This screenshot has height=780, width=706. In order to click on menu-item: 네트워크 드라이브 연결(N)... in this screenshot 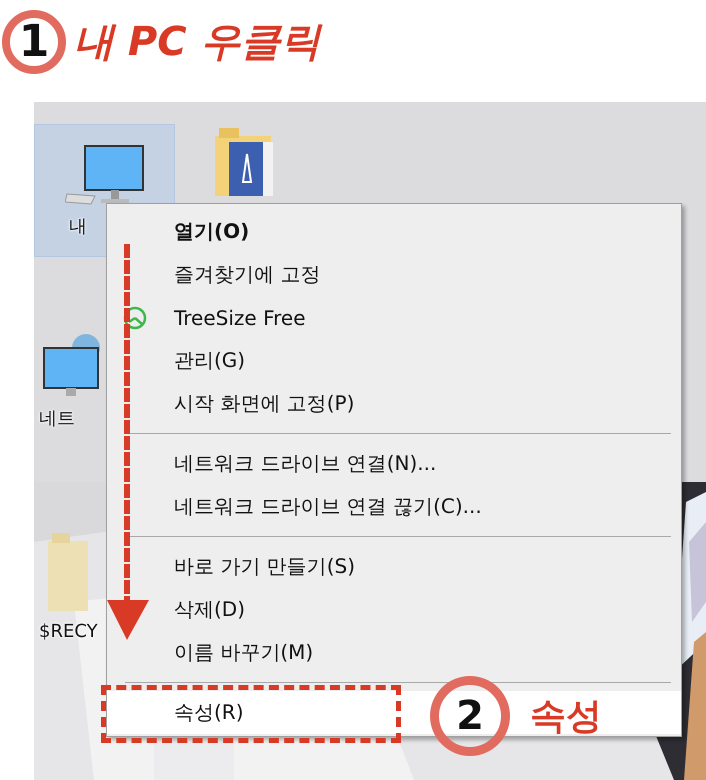, I will do `click(305, 463)`.